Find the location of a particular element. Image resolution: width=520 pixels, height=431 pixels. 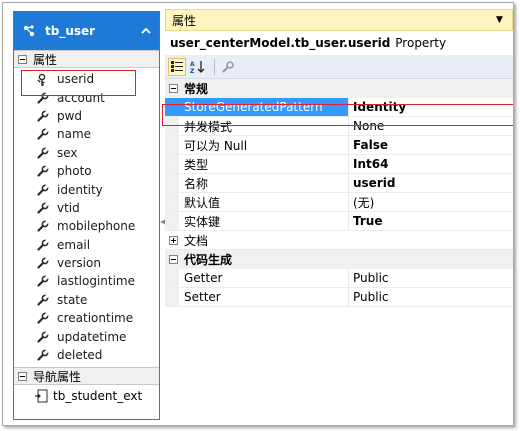

entity-property-account: account is located at coordinates (86, 97).